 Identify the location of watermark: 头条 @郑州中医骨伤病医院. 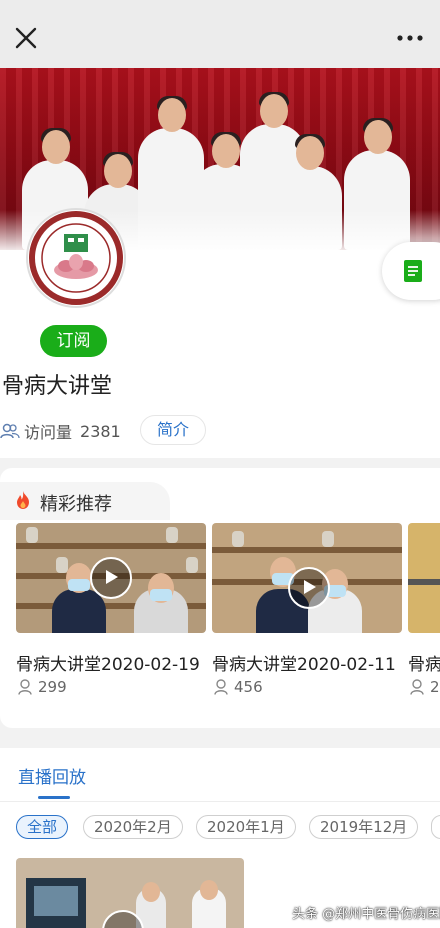
(366, 914).